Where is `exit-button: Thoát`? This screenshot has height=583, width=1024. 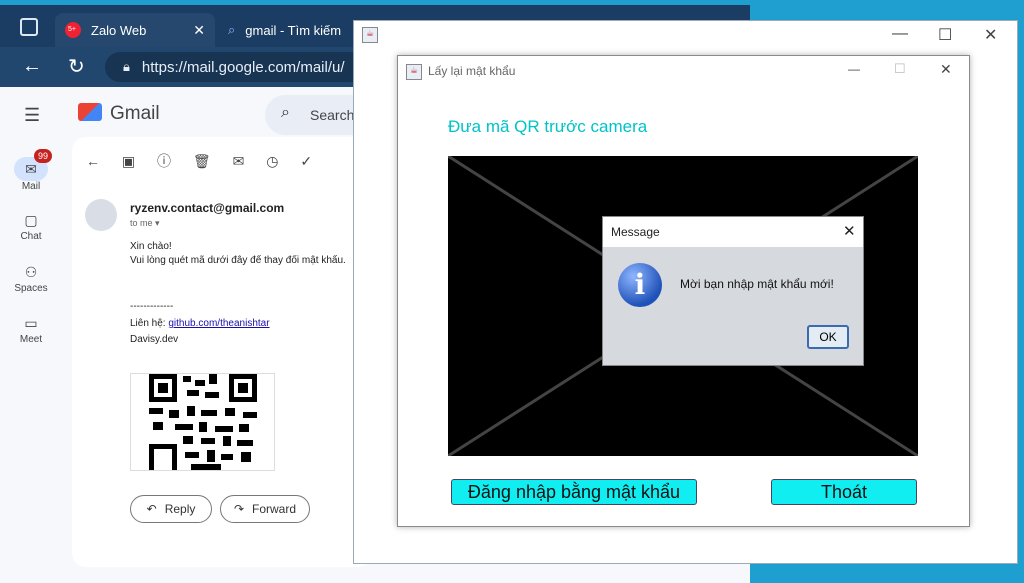 exit-button: Thoát is located at coordinates (844, 492).